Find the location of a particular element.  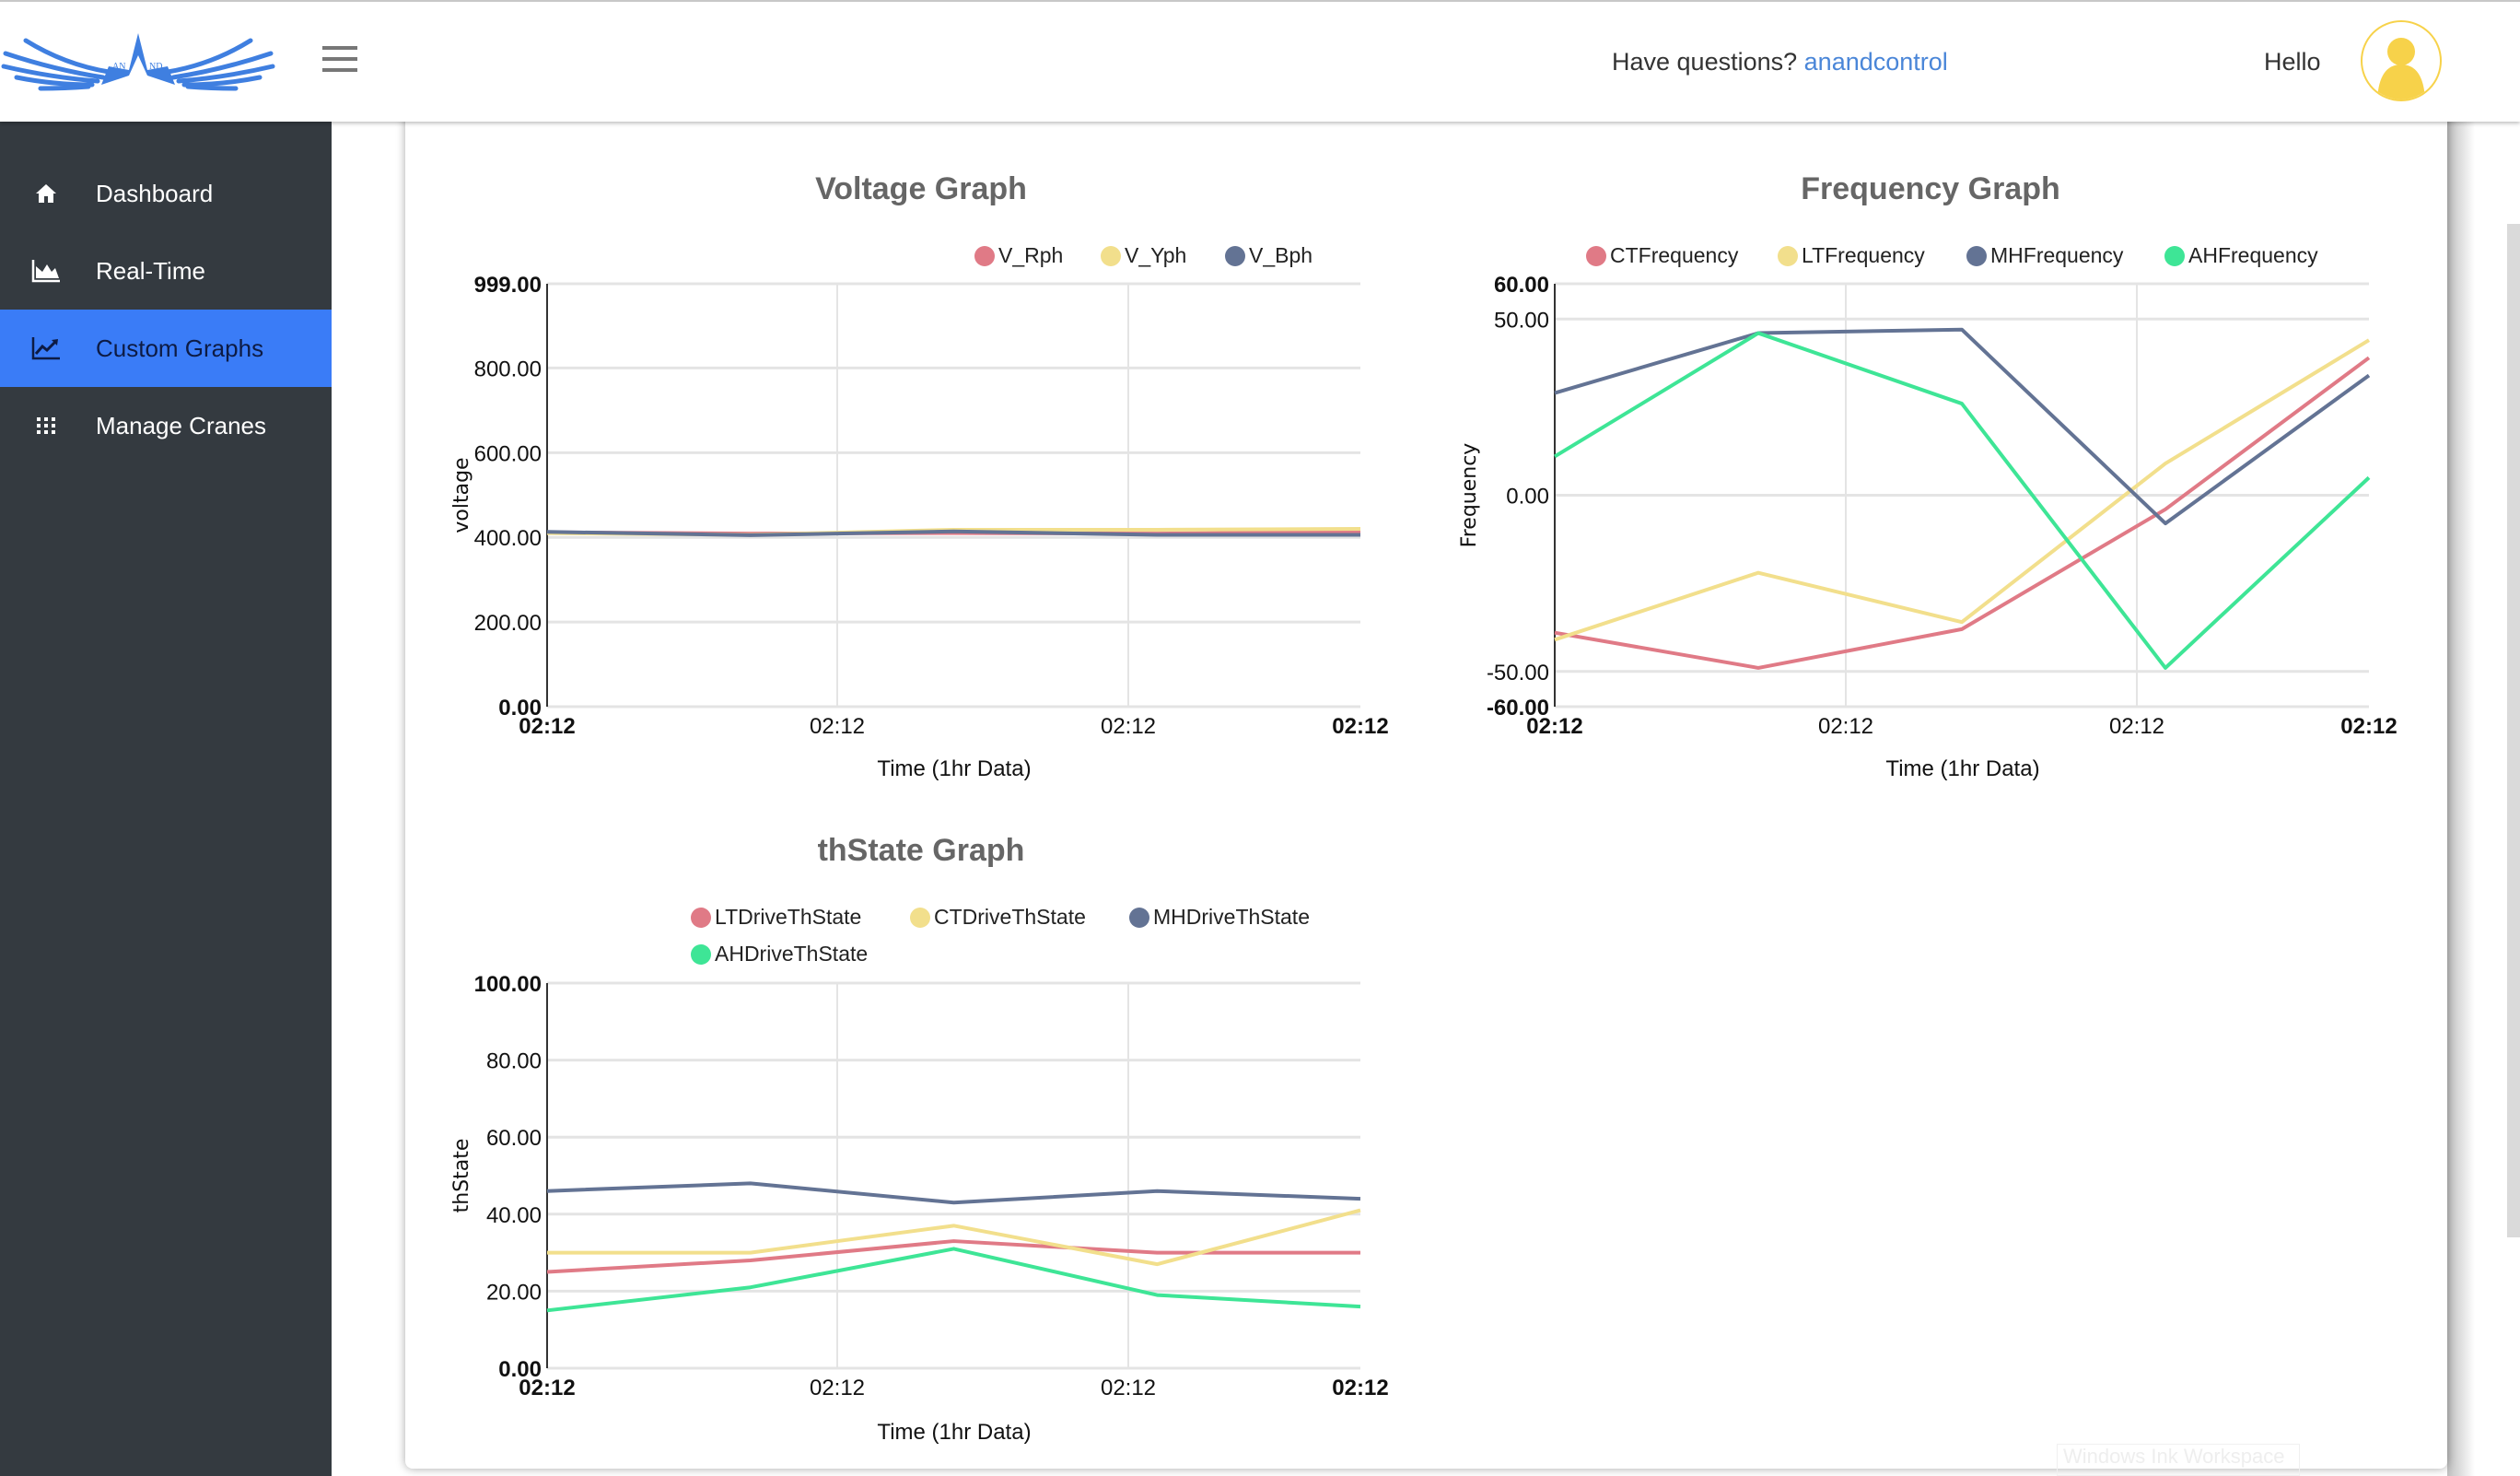

legend-item-mhfrequency: MHFrequency is located at coordinates (2044, 255).